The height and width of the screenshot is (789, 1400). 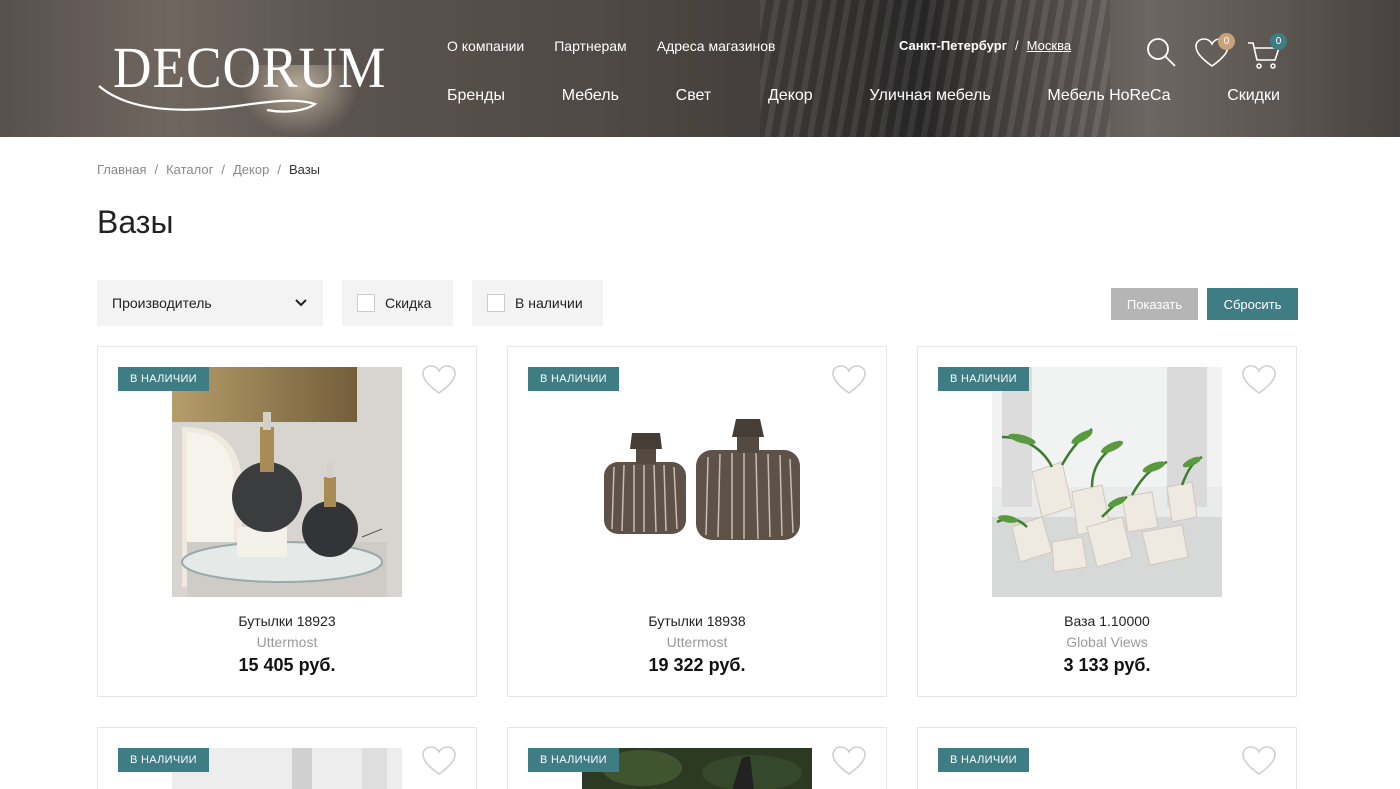 I want to click on link-stores: Адреса магазинов, so click(x=716, y=46).